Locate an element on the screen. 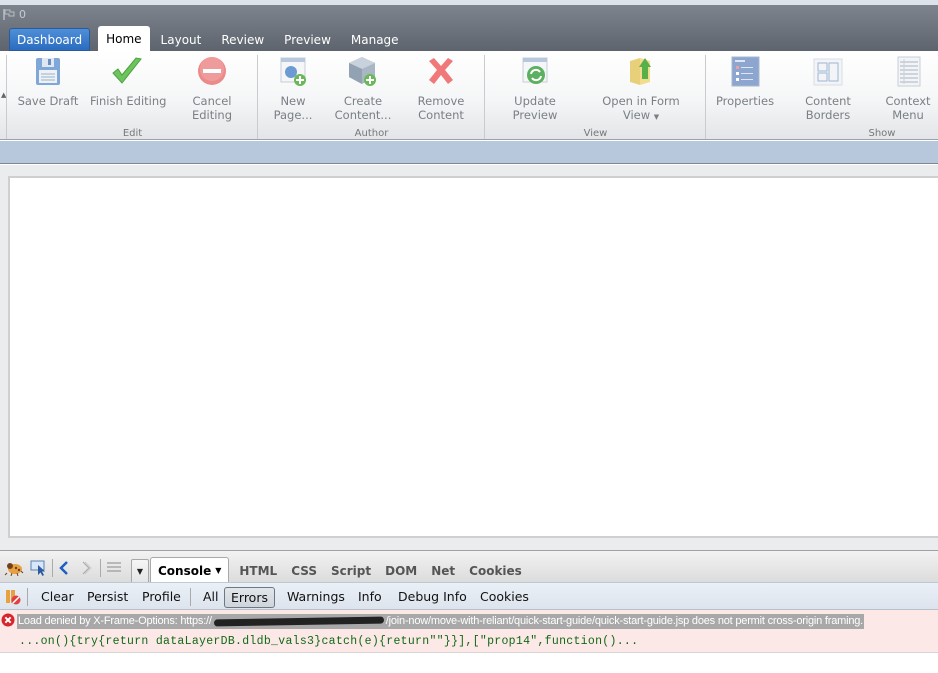  new-page-label-1: New is located at coordinates (293, 101).